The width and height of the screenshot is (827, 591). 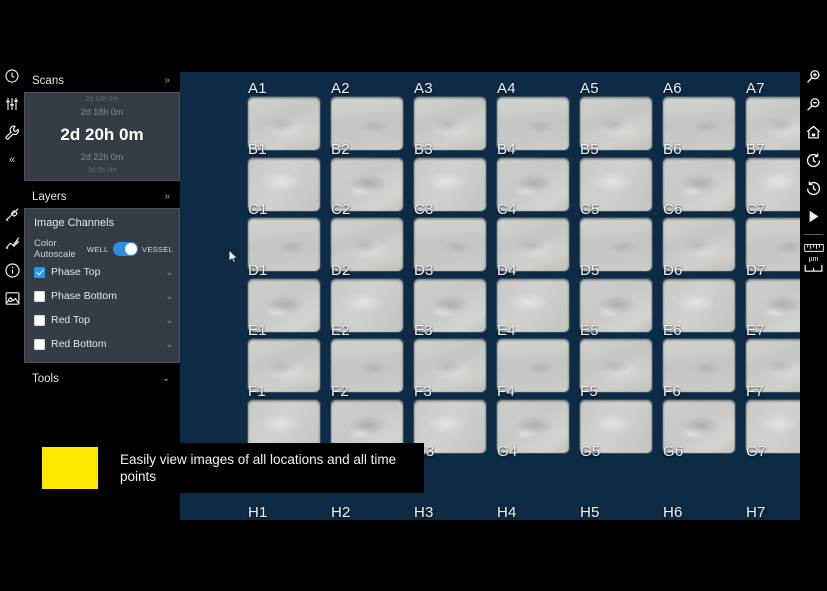 I want to click on well-label: A5, so click(x=589, y=88).